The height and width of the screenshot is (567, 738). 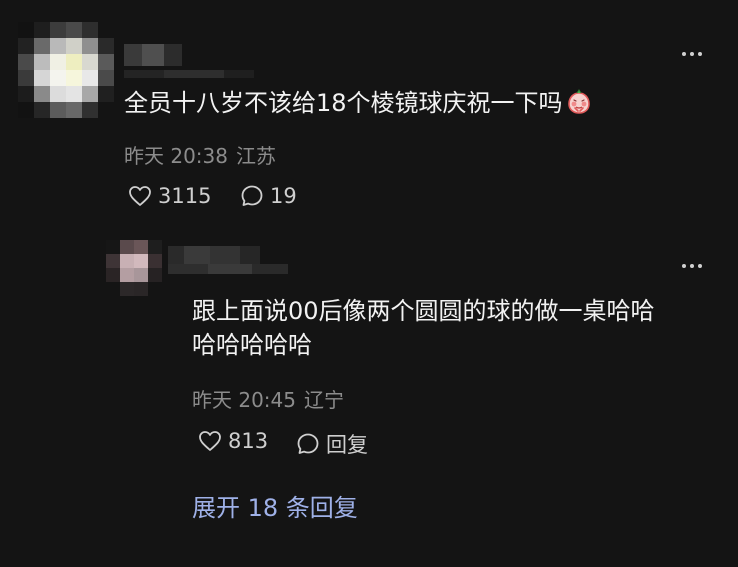 I want to click on reply-button: 回复, so click(x=332, y=444).